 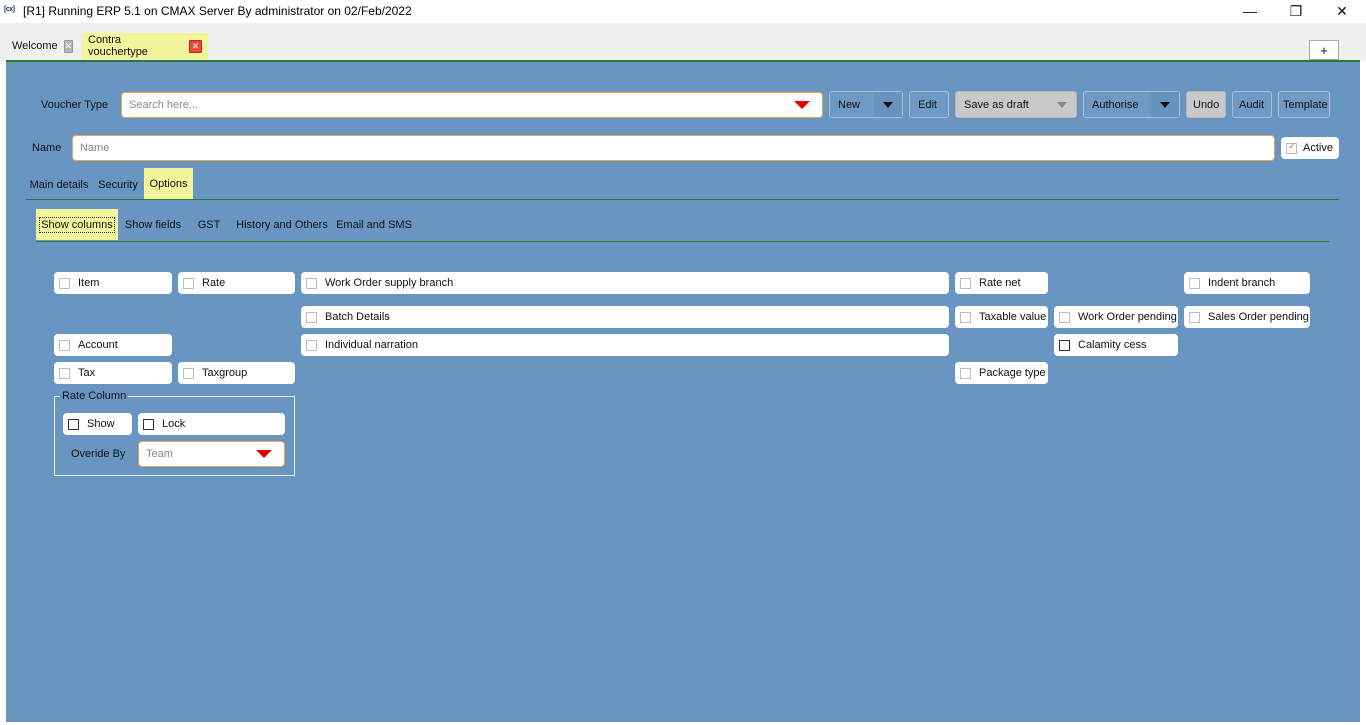 I want to click on account-checkbox: Account, so click(x=113, y=345).